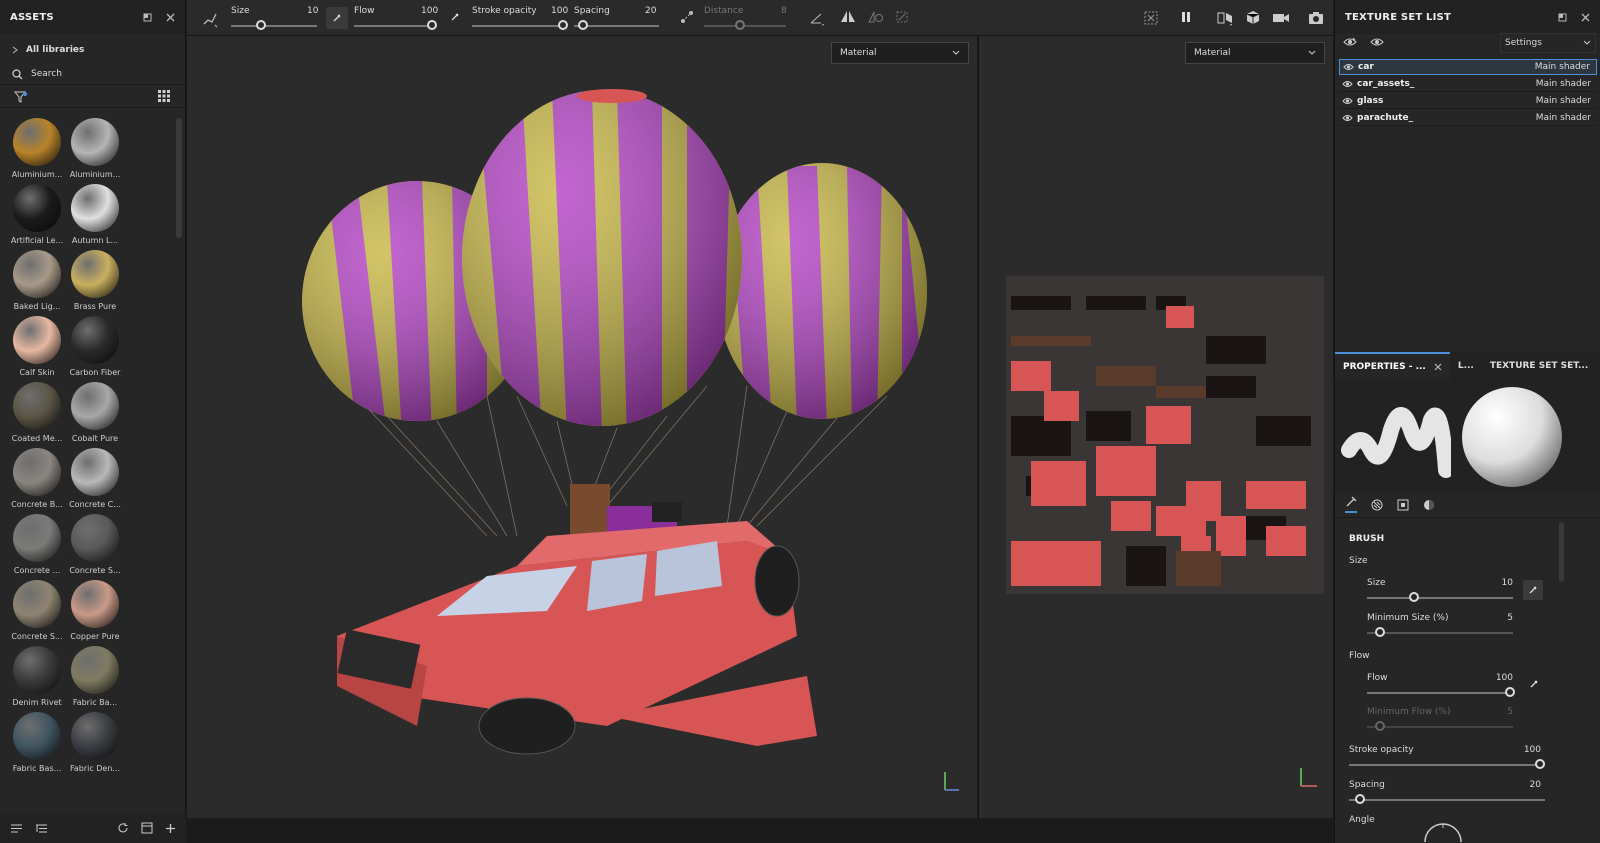 Image resolution: width=1600 pixels, height=843 pixels. I want to click on camera-cube-icon, so click(1253, 18).